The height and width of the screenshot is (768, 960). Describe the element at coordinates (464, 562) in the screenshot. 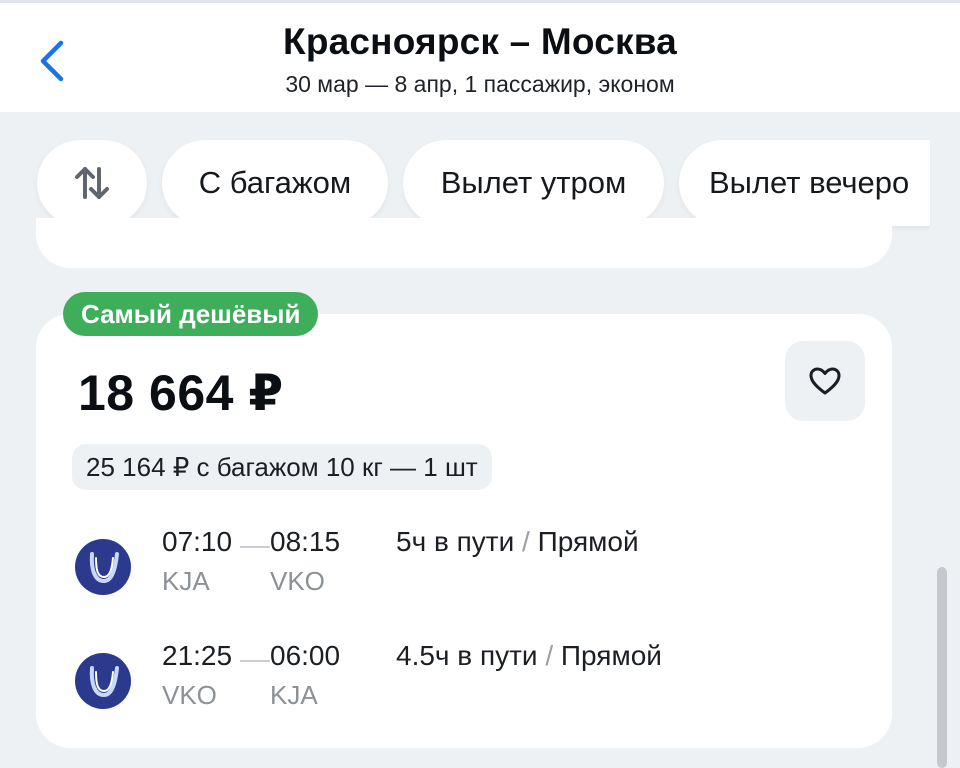

I see `flight-segment: 07:10 08:15 KJA VKO 5ч в пути / Прямой` at that location.